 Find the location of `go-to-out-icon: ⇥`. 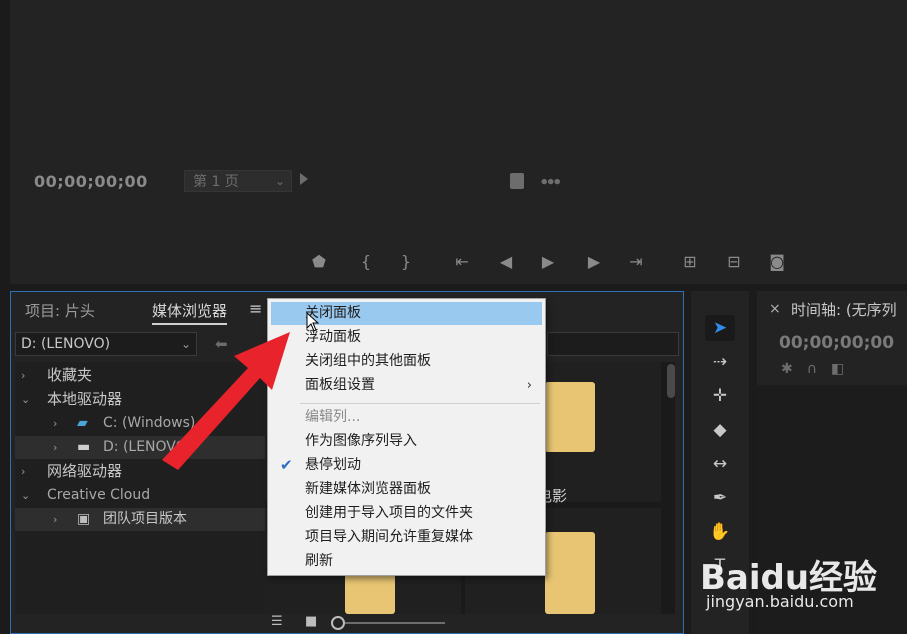

go-to-out-icon: ⇥ is located at coordinates (636, 261).